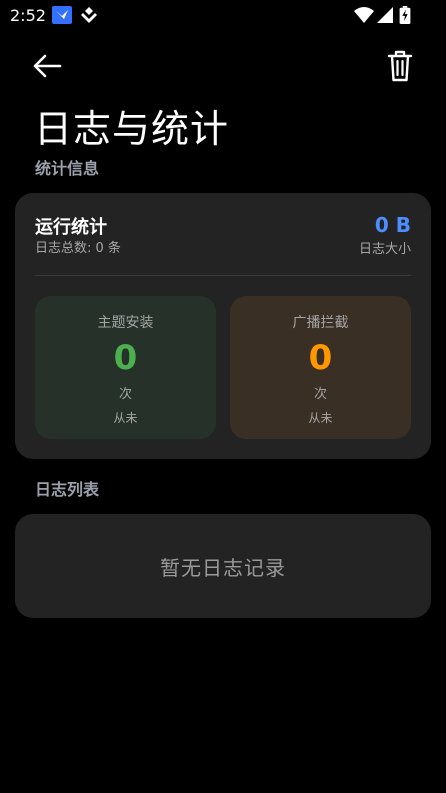  What do you see at coordinates (62, 15) in the screenshot?
I see `feishu-app-icon` at bounding box center [62, 15].